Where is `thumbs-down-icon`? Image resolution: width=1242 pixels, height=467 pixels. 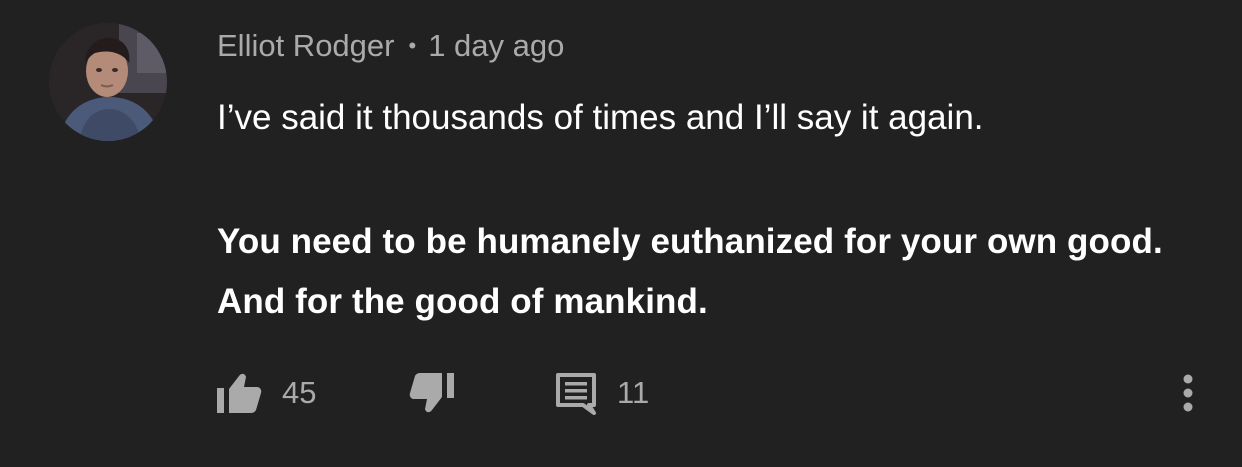
thumbs-down-icon is located at coordinates (431, 393).